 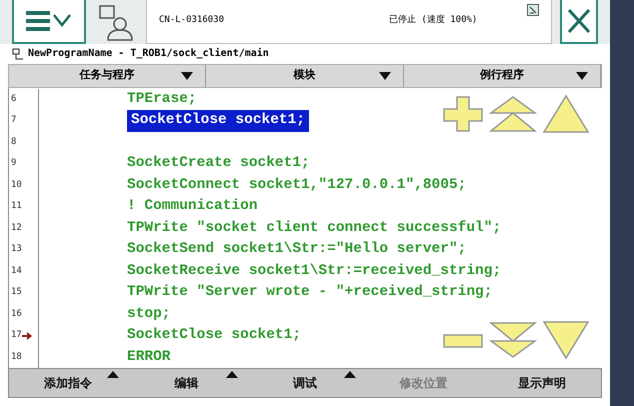 I want to click on code-line: SocketConnect socket1,"127.0.0.1",8005;, so click(x=296, y=185).